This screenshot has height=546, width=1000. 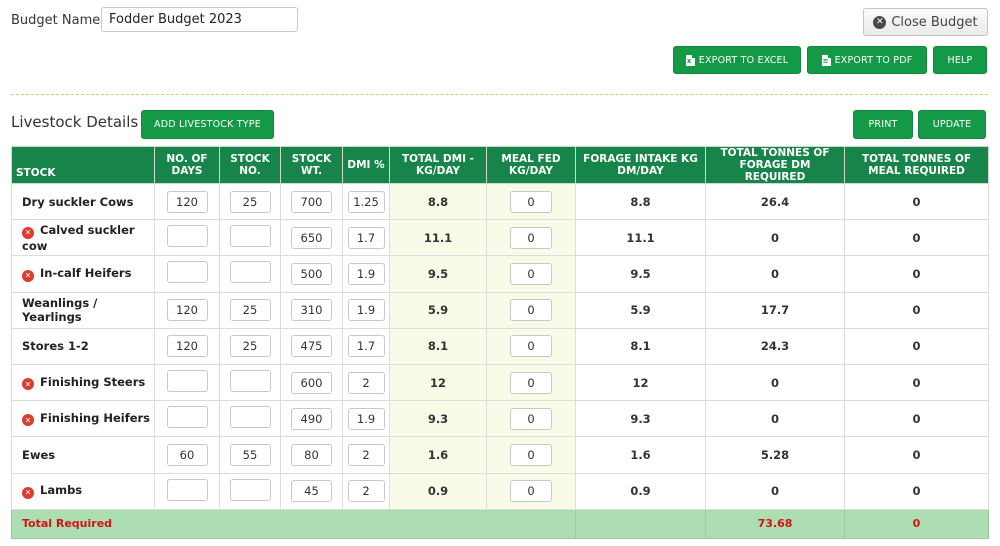 What do you see at coordinates (826, 60) in the screenshot?
I see `pdf-file-icon: ≡` at bounding box center [826, 60].